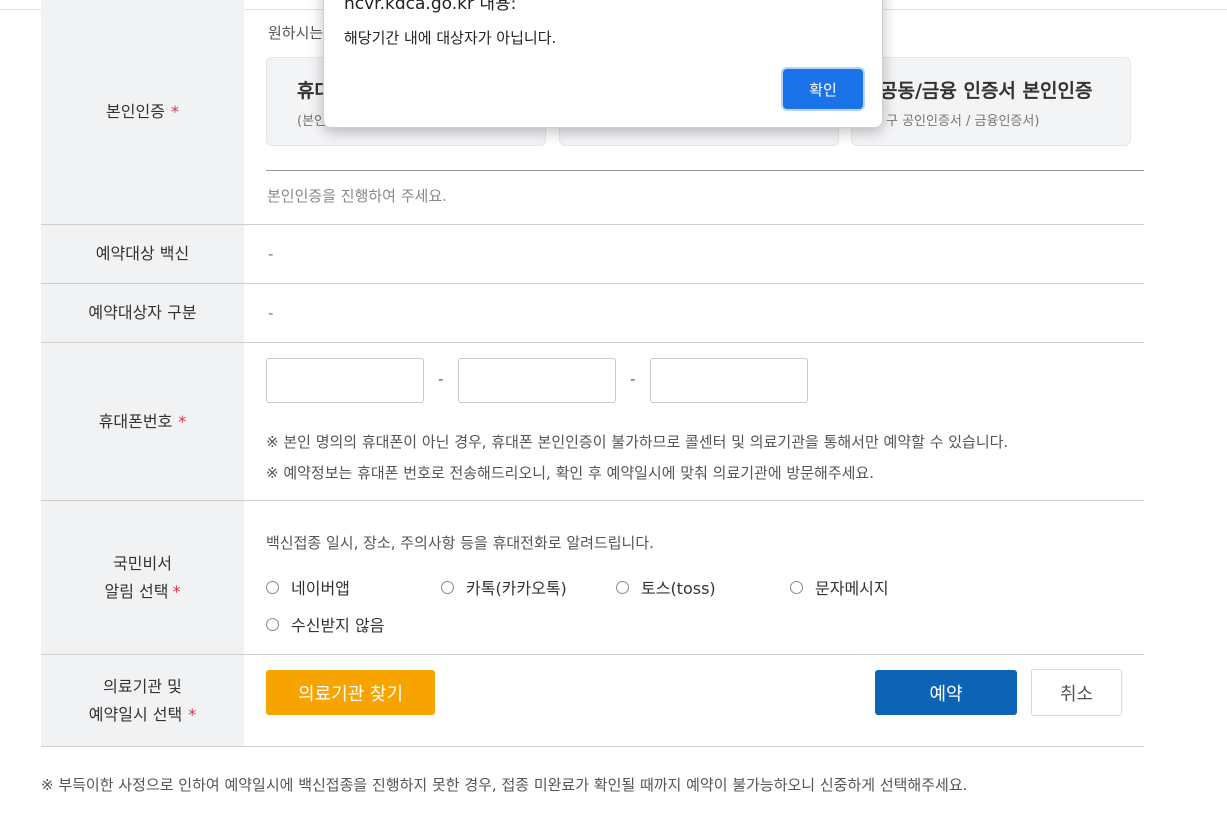 The height and width of the screenshot is (814, 1227). Describe the element at coordinates (311, 121) in the screenshot. I see `auth-method-subtitle: (본인` at that location.